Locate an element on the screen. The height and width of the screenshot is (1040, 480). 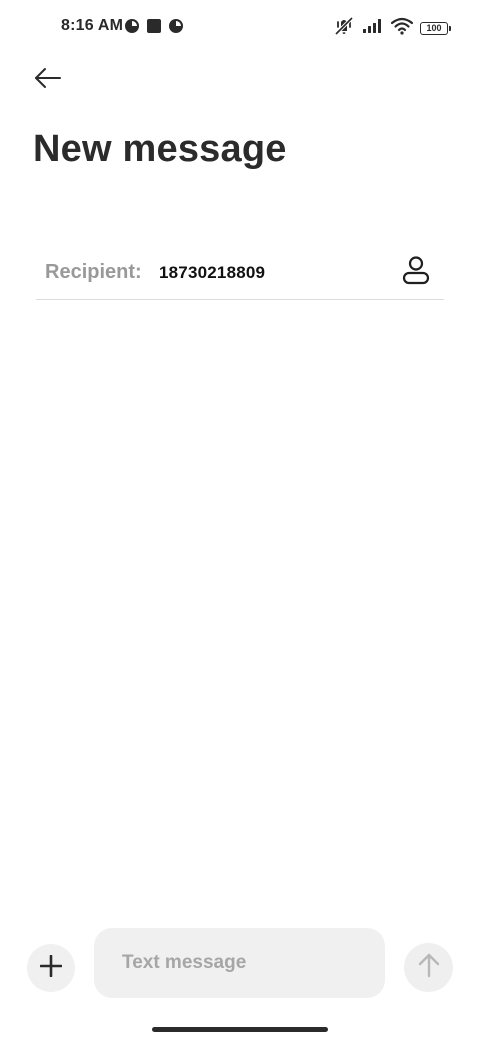
contact-icon is located at coordinates (416, 272).